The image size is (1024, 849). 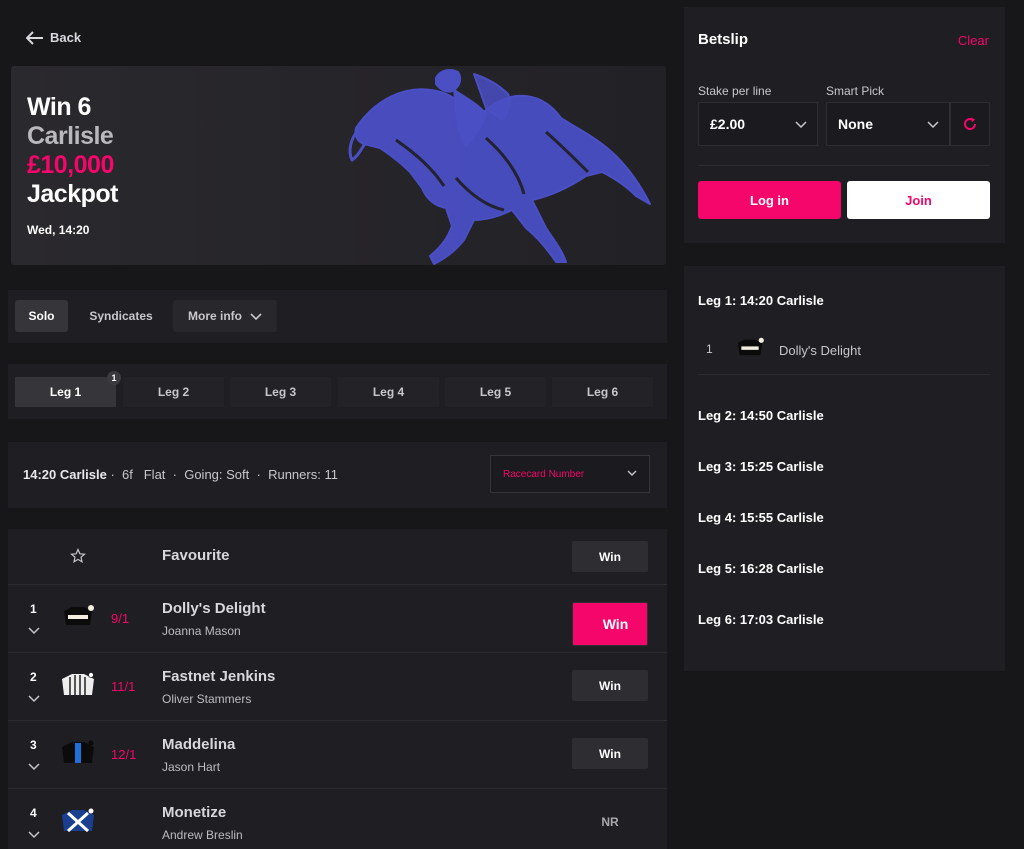 I want to click on selection-number: 1, so click(x=709, y=349).